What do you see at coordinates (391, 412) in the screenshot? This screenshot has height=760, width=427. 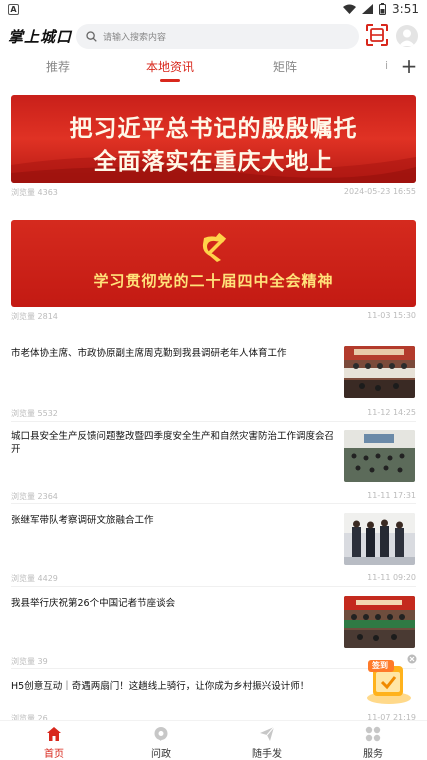 I see `publish-date: 11-12 14:25` at bounding box center [391, 412].